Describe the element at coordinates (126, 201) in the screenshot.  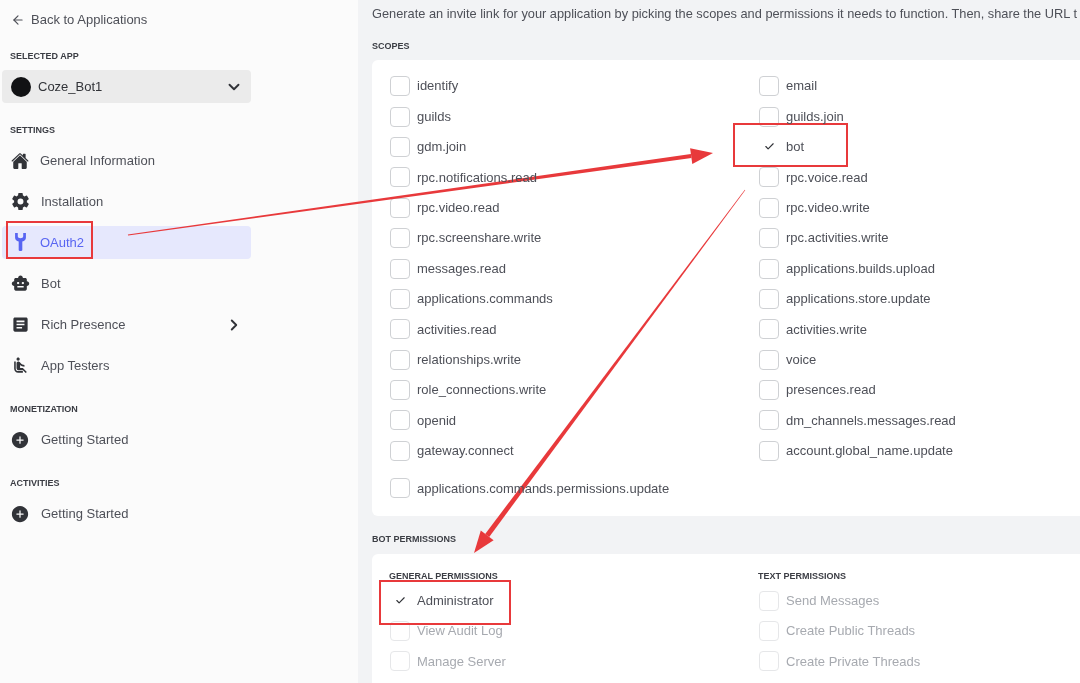
I see `sidebar-item: Installation` at that location.